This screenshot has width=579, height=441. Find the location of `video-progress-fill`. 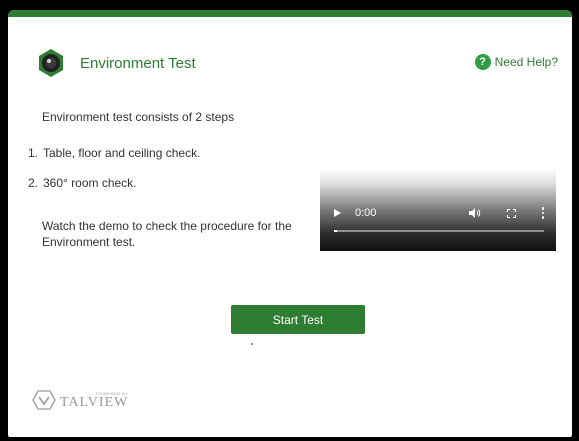

video-progress-fill is located at coordinates (335, 231).